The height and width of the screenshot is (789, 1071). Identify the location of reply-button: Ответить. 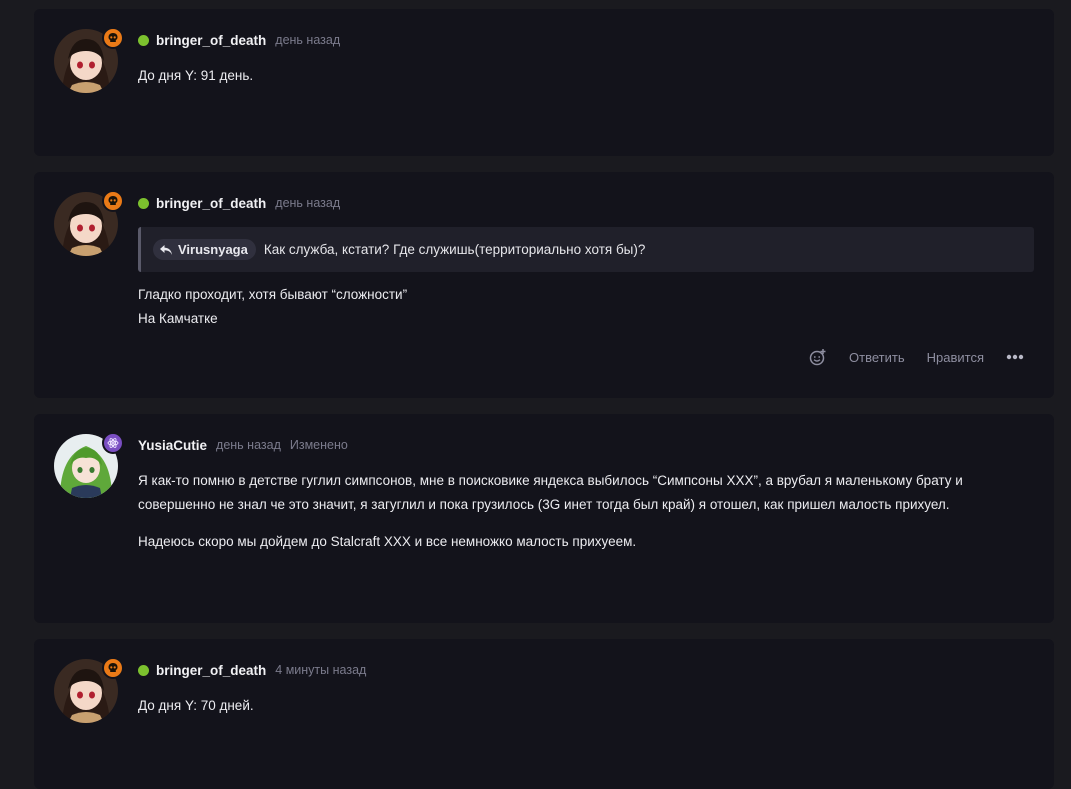
(877, 357).